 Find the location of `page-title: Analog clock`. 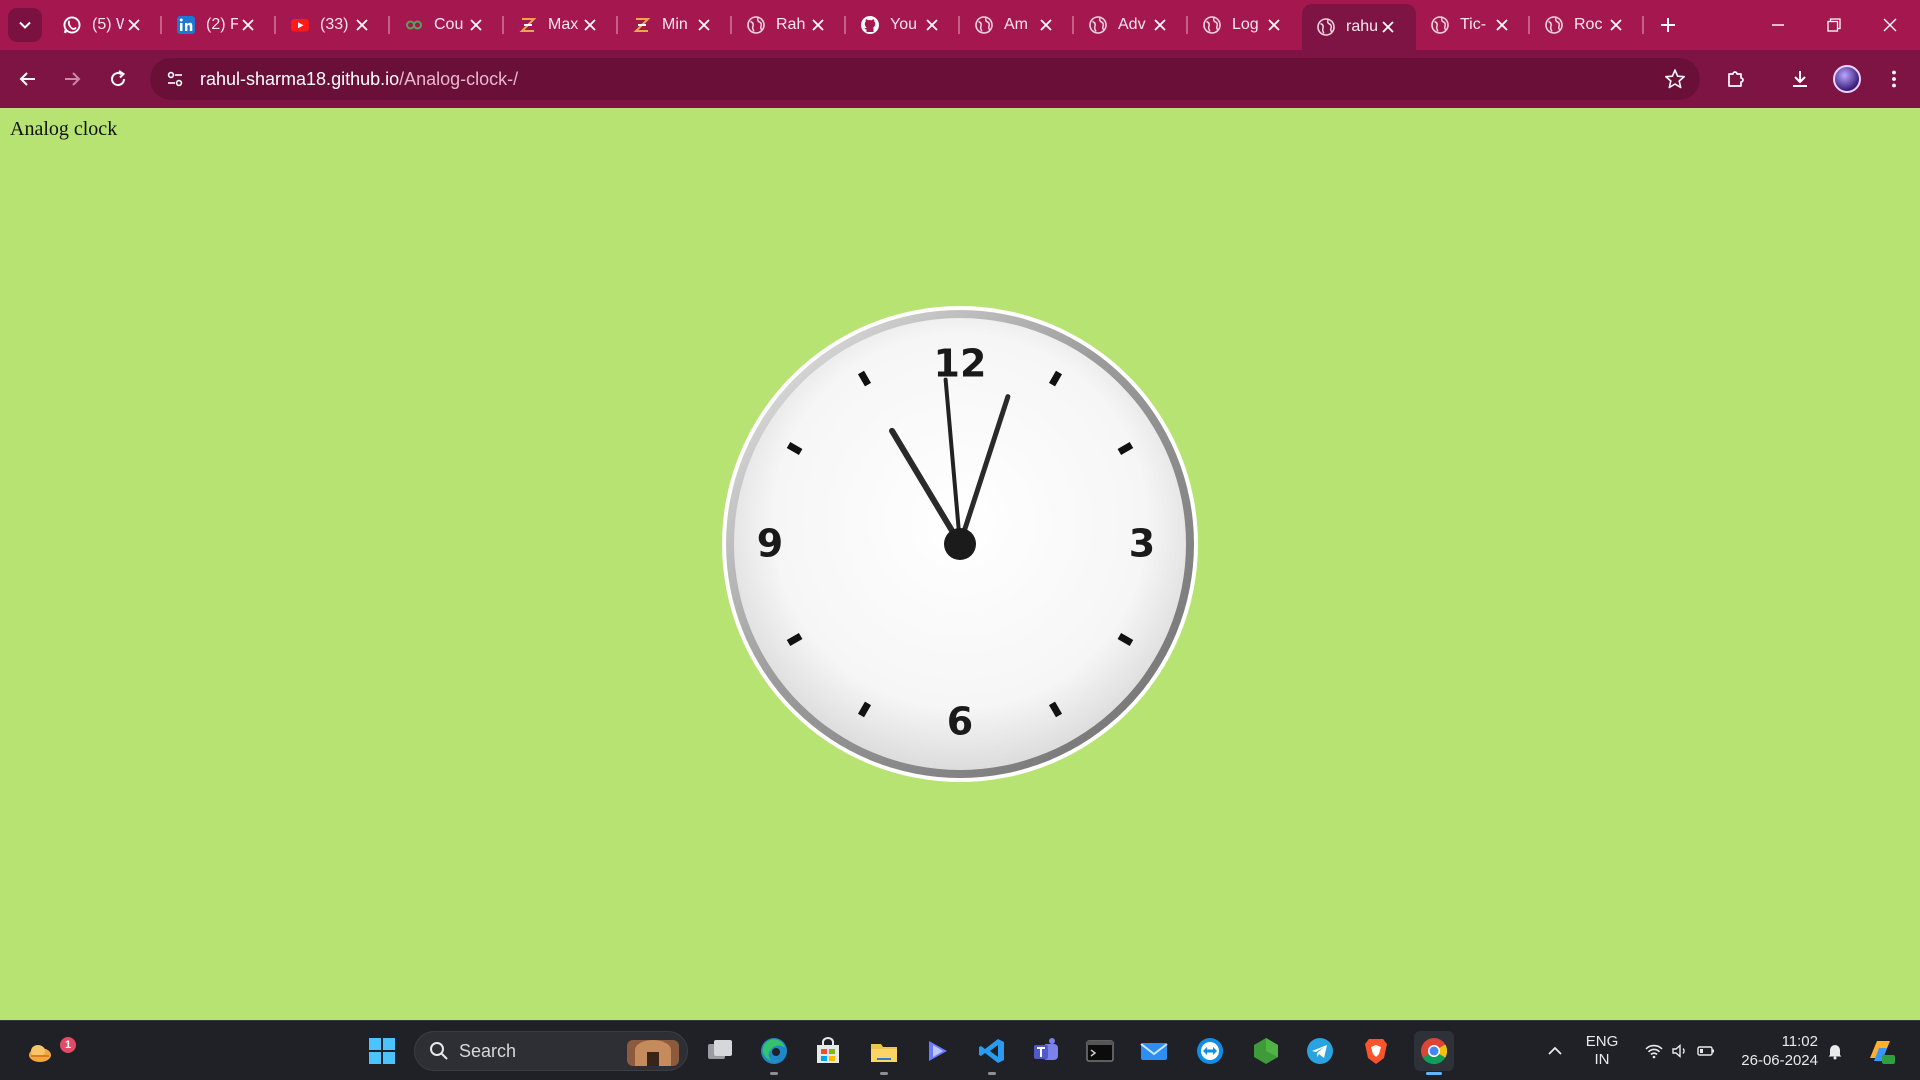

page-title: Analog clock is located at coordinates (64, 129).